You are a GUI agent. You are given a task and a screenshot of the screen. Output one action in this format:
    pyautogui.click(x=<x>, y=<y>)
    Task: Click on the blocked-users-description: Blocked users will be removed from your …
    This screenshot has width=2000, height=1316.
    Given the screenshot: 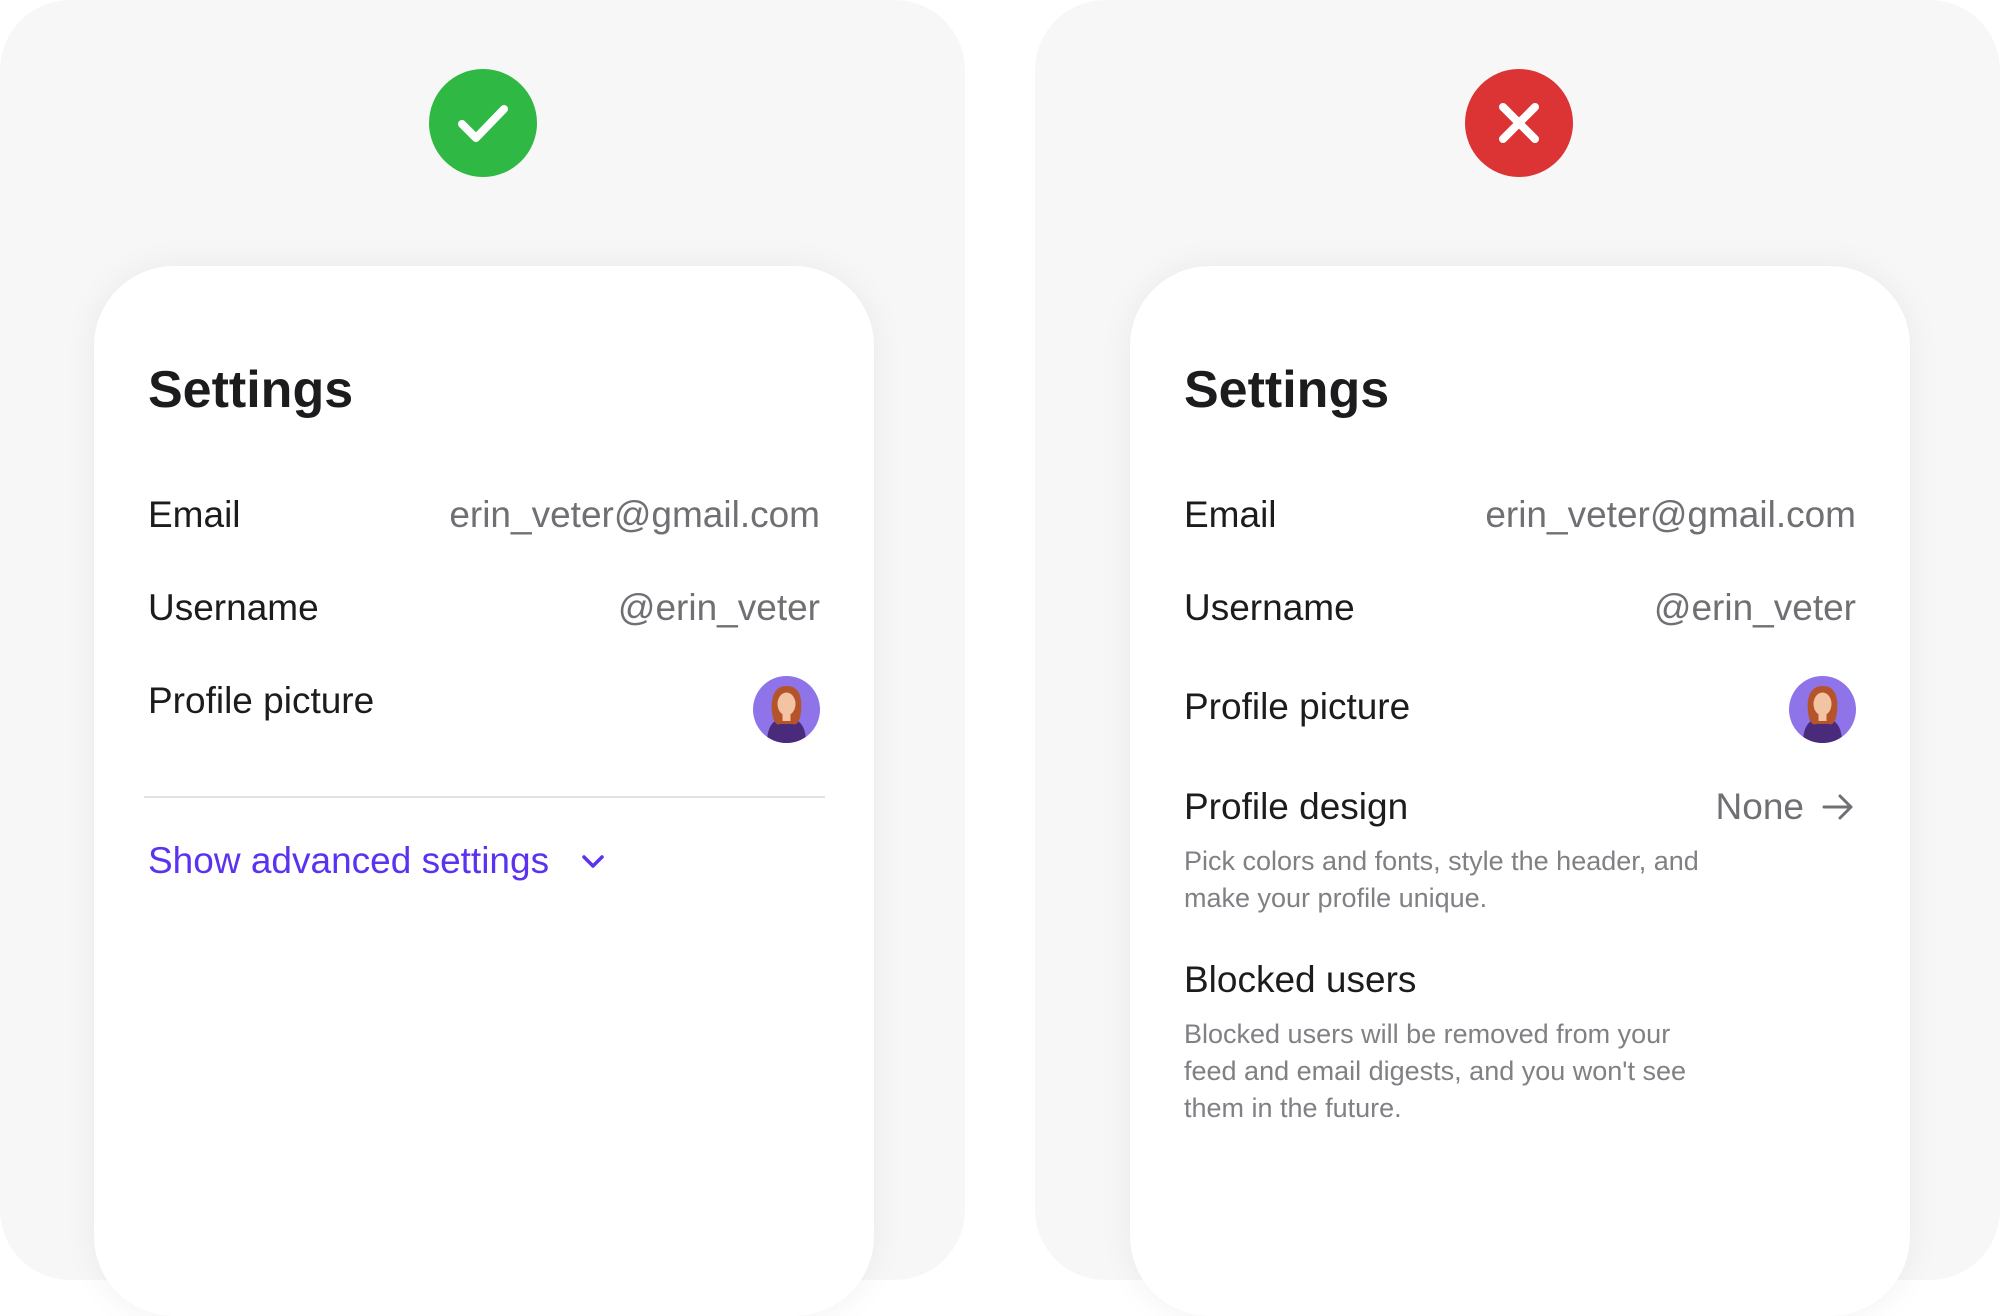 What is the action you would take?
    pyautogui.click(x=1435, y=1071)
    